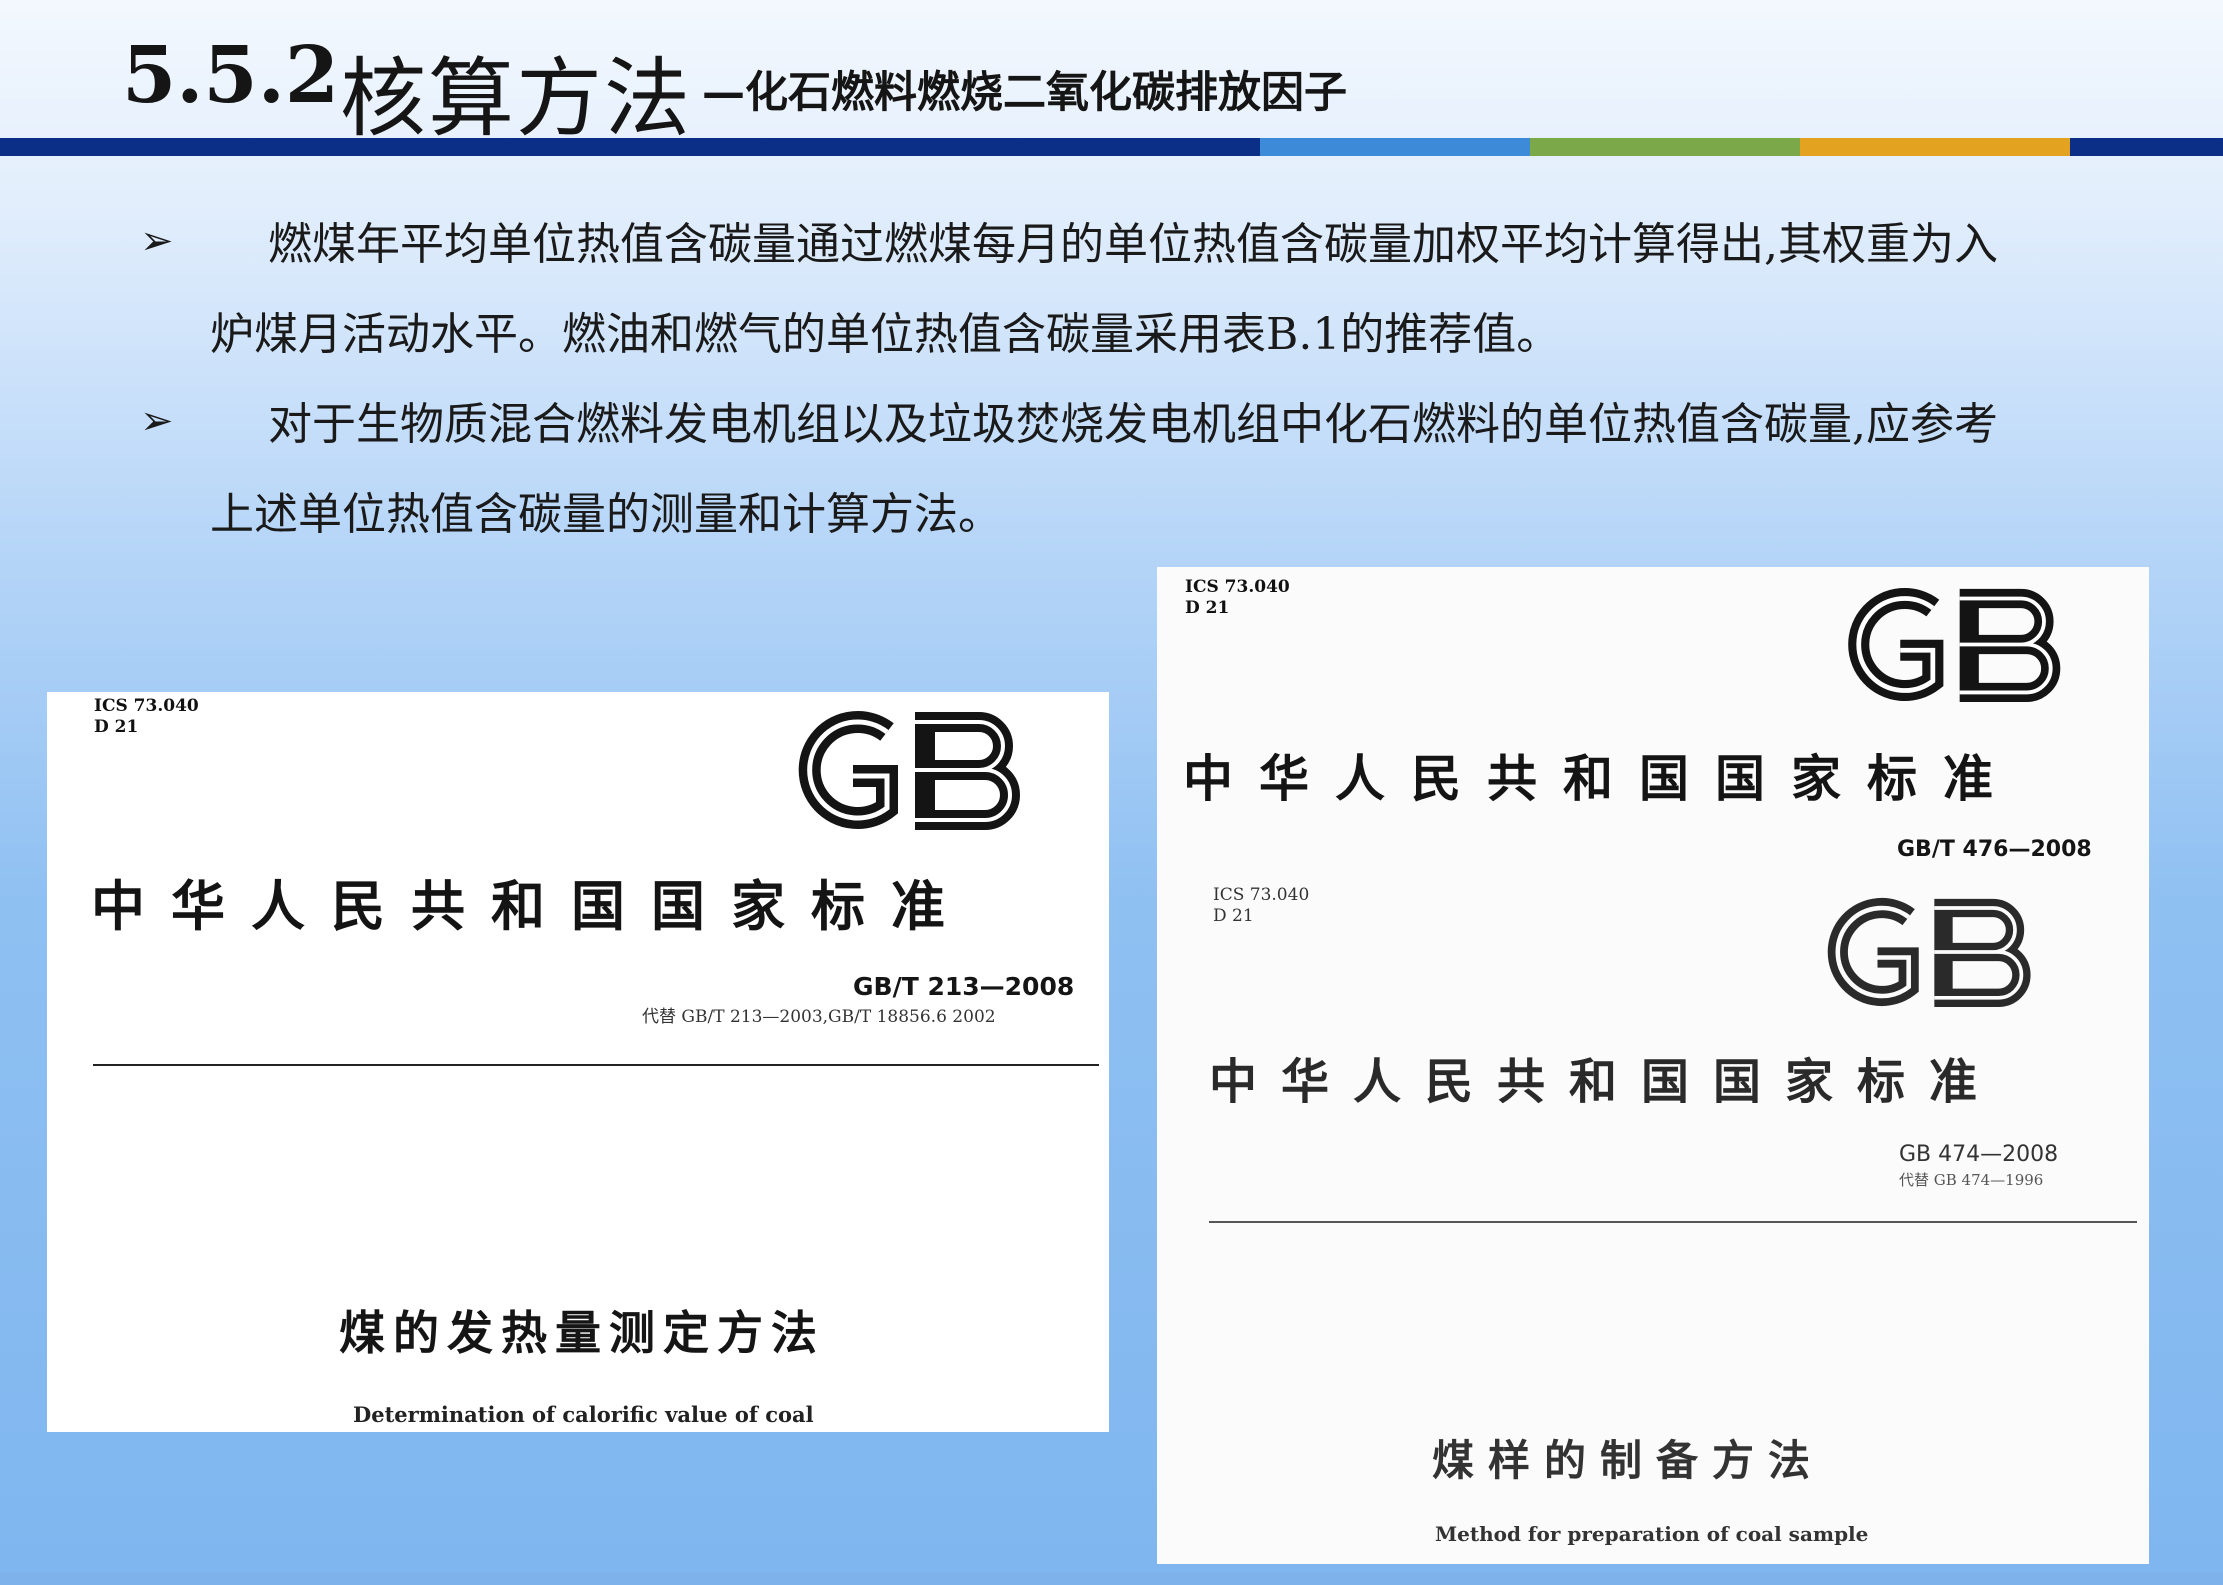 This screenshot has height=1585, width=2223. Describe the element at coordinates (582, 1333) in the screenshot. I see `standard-cn-name: 煤的发热量测定方法` at that location.